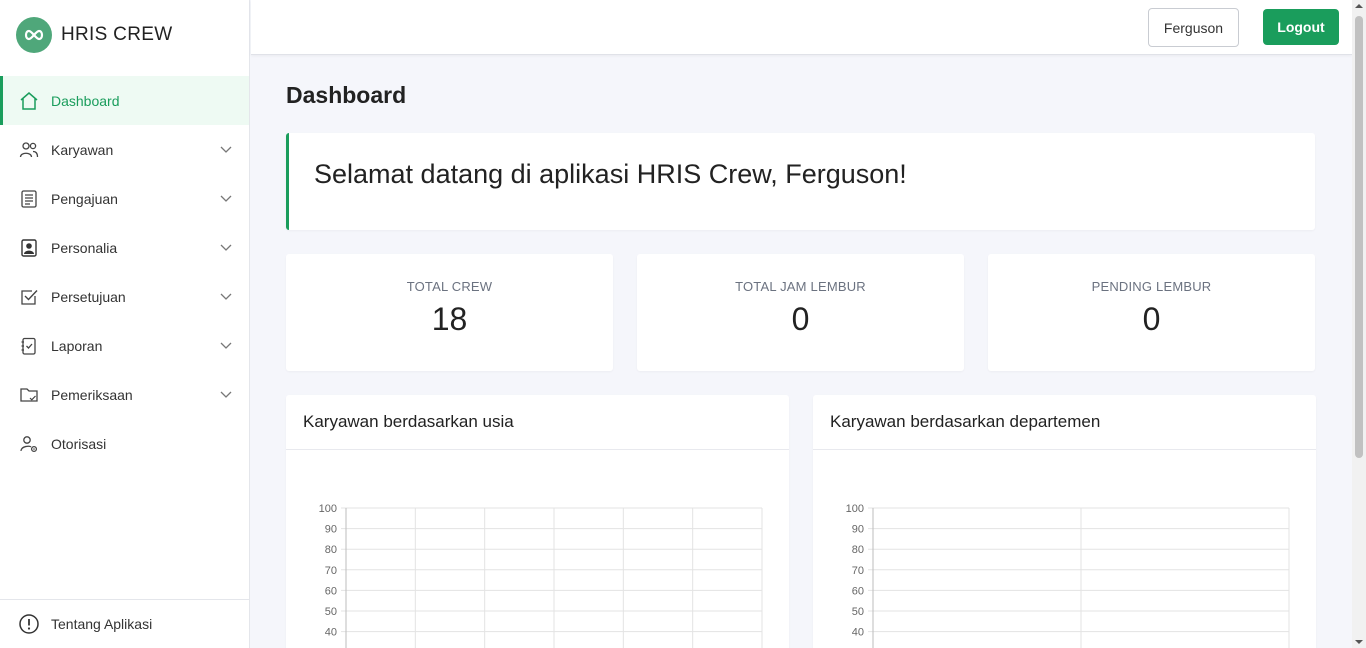 This screenshot has width=1366, height=648. Describe the element at coordinates (1151, 286) in the screenshot. I see `stat-label: PENDING LEMBUR` at that location.